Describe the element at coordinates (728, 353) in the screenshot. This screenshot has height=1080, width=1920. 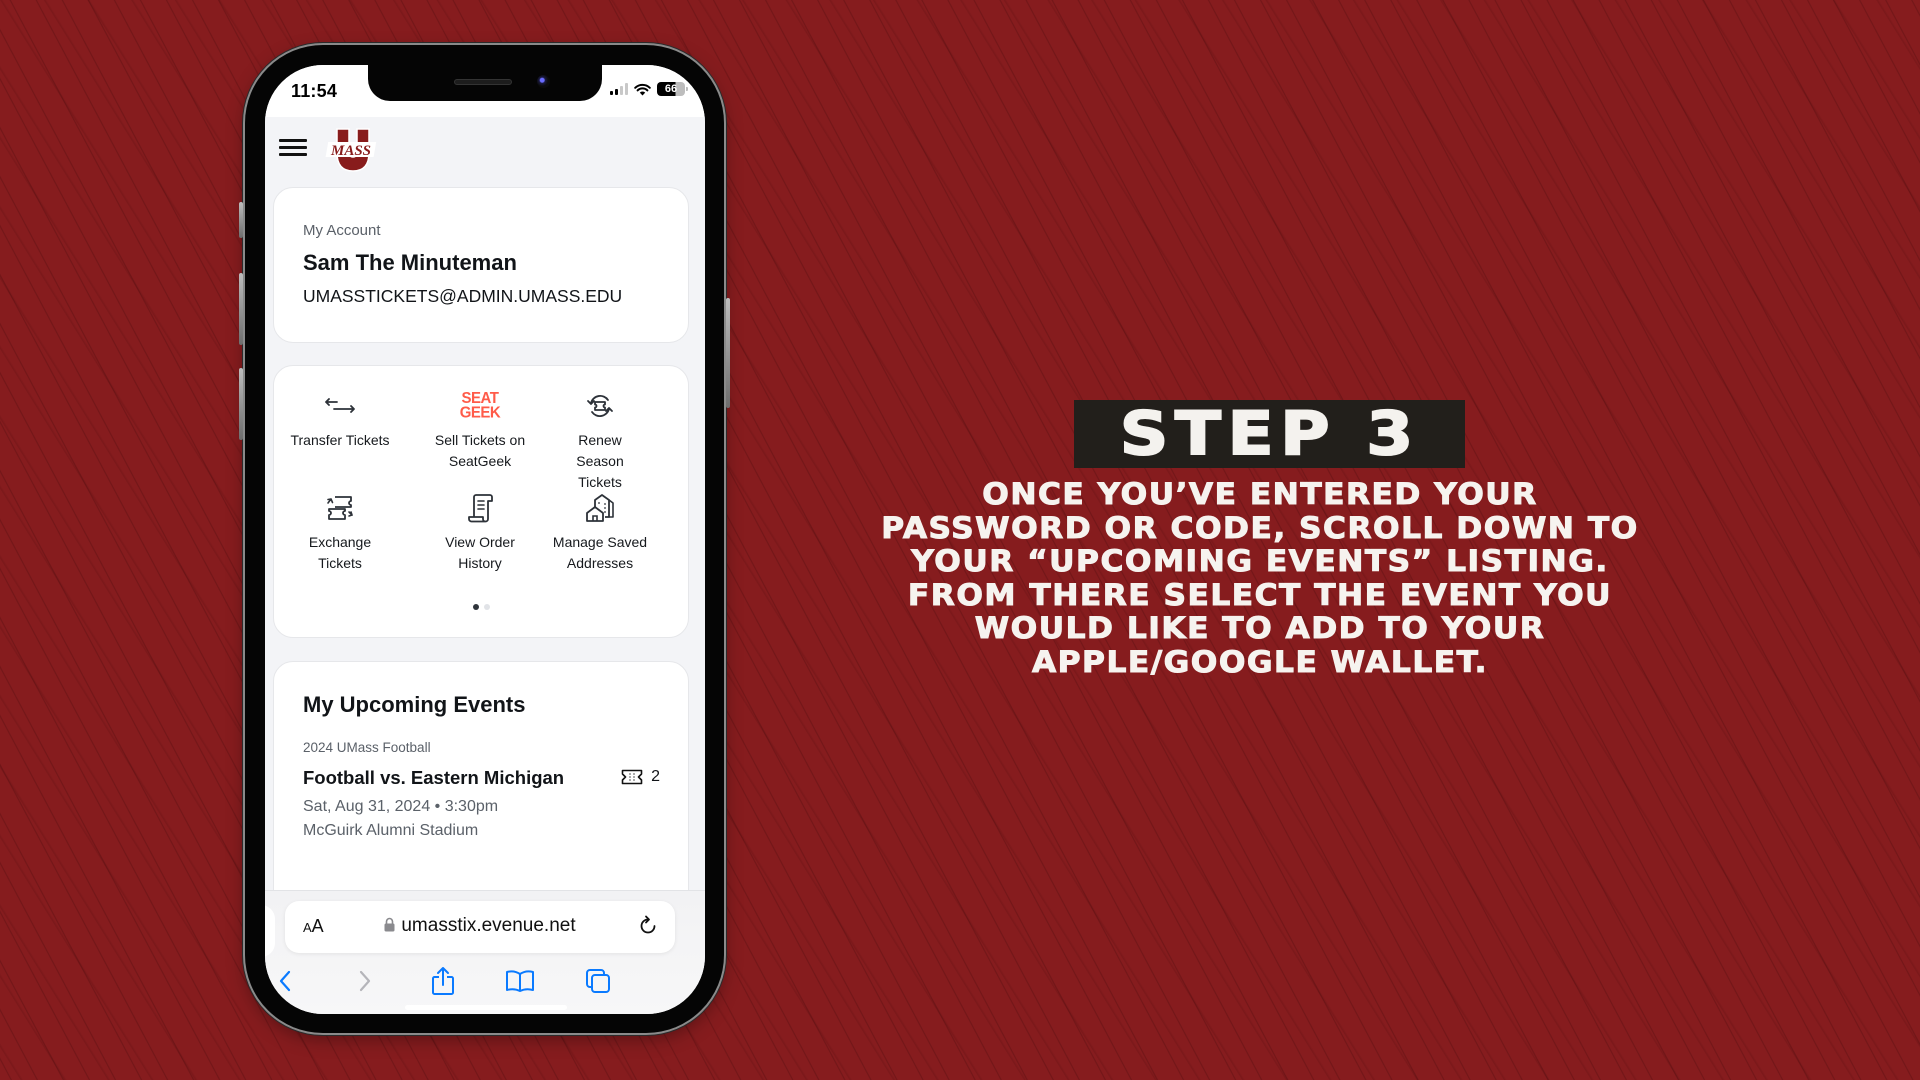
I see `power-button` at that location.